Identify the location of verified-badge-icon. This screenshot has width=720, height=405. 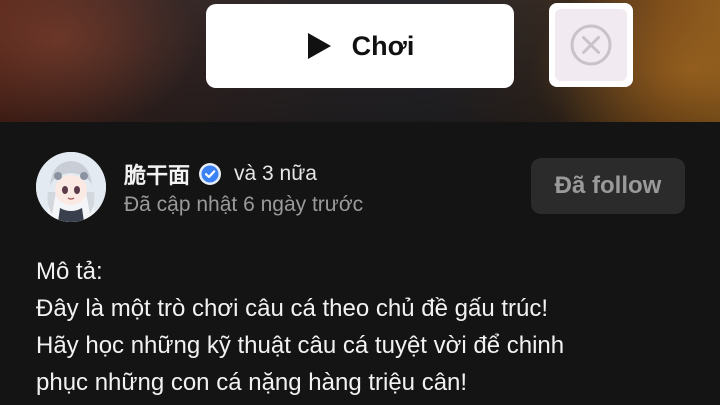
(210, 174).